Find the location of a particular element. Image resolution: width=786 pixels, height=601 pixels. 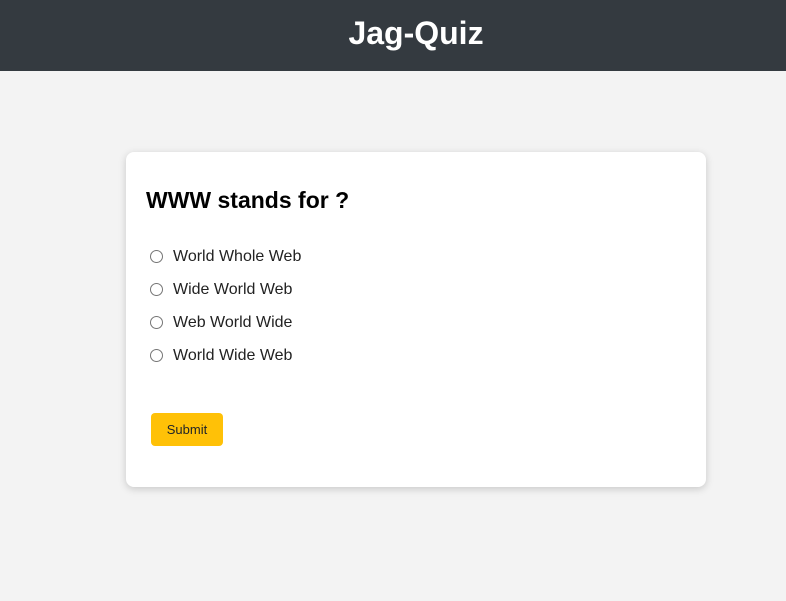

answer-option-2: Wide World Web is located at coordinates (225, 289).